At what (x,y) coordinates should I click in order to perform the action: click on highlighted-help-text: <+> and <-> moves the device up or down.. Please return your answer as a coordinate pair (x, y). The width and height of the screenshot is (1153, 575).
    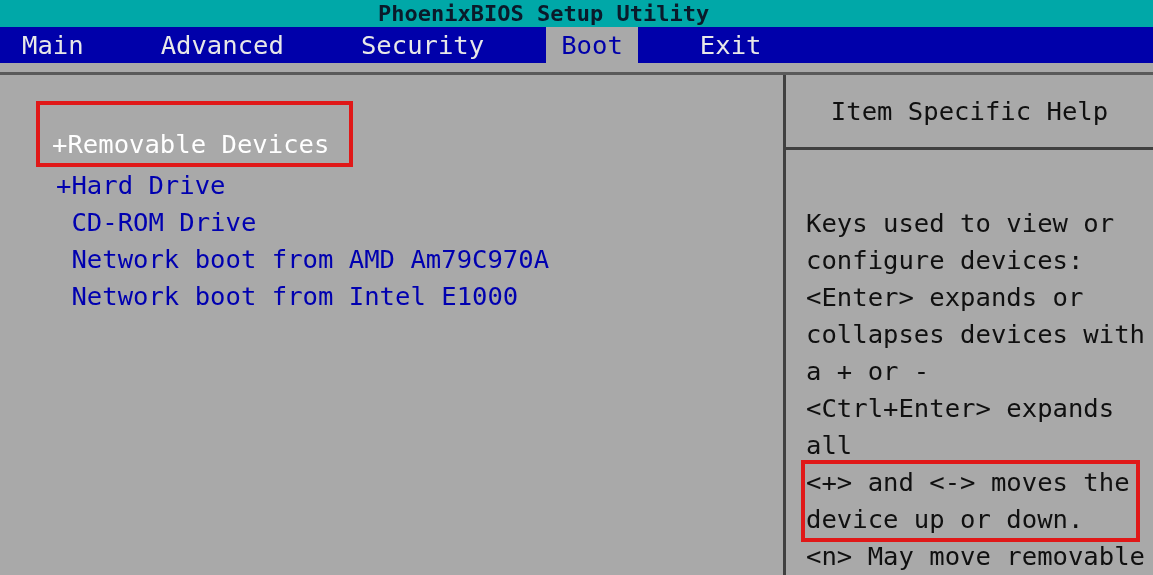
    Looking at the image, I should click on (970, 501).